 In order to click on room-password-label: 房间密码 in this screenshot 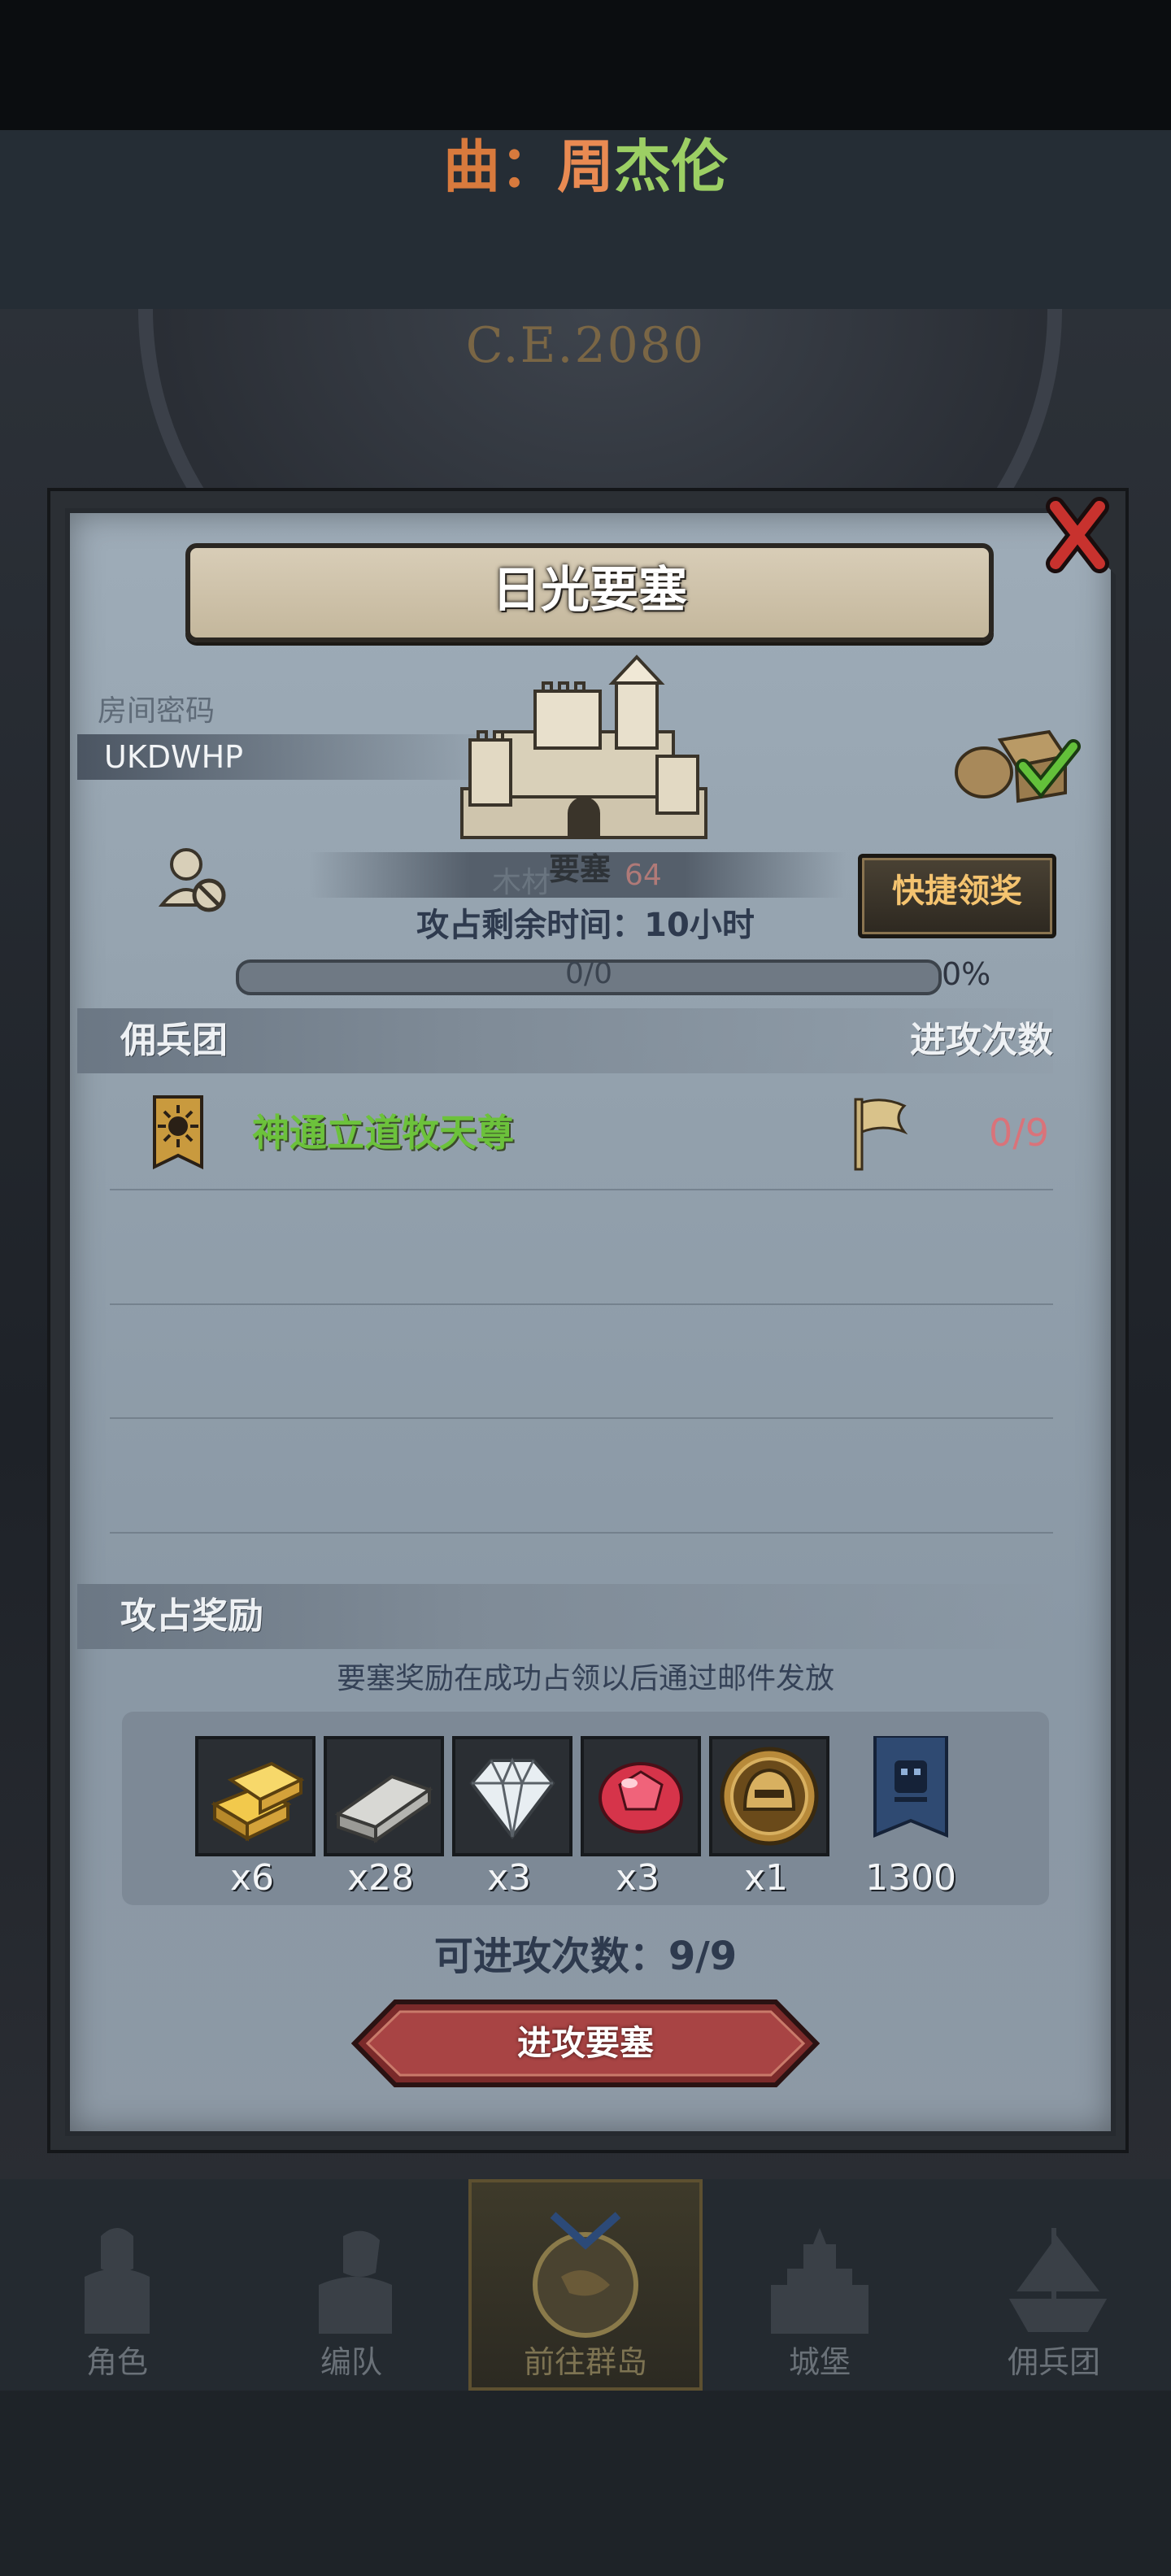, I will do `click(156, 711)`.